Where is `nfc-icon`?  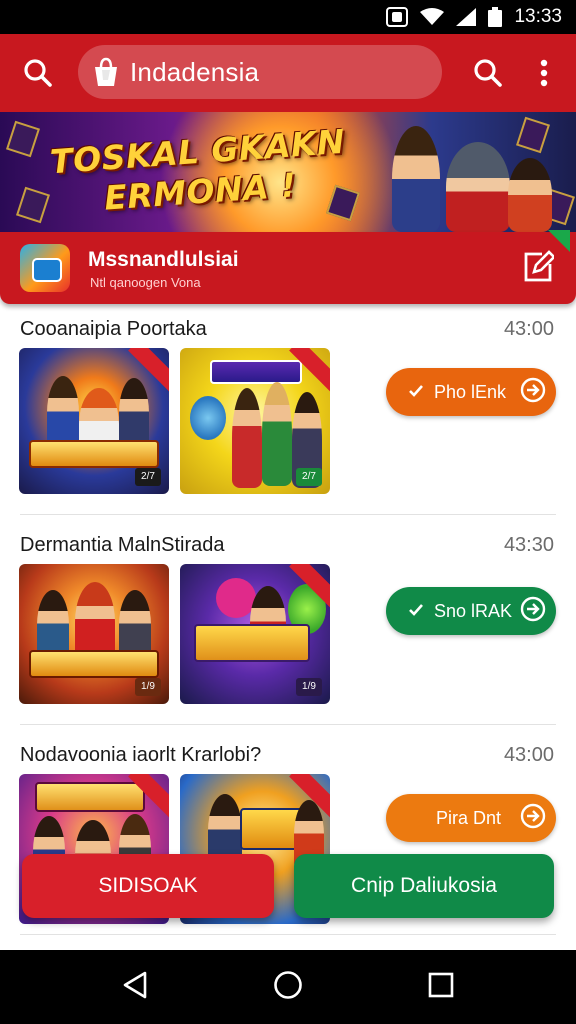 nfc-icon is located at coordinates (397, 17).